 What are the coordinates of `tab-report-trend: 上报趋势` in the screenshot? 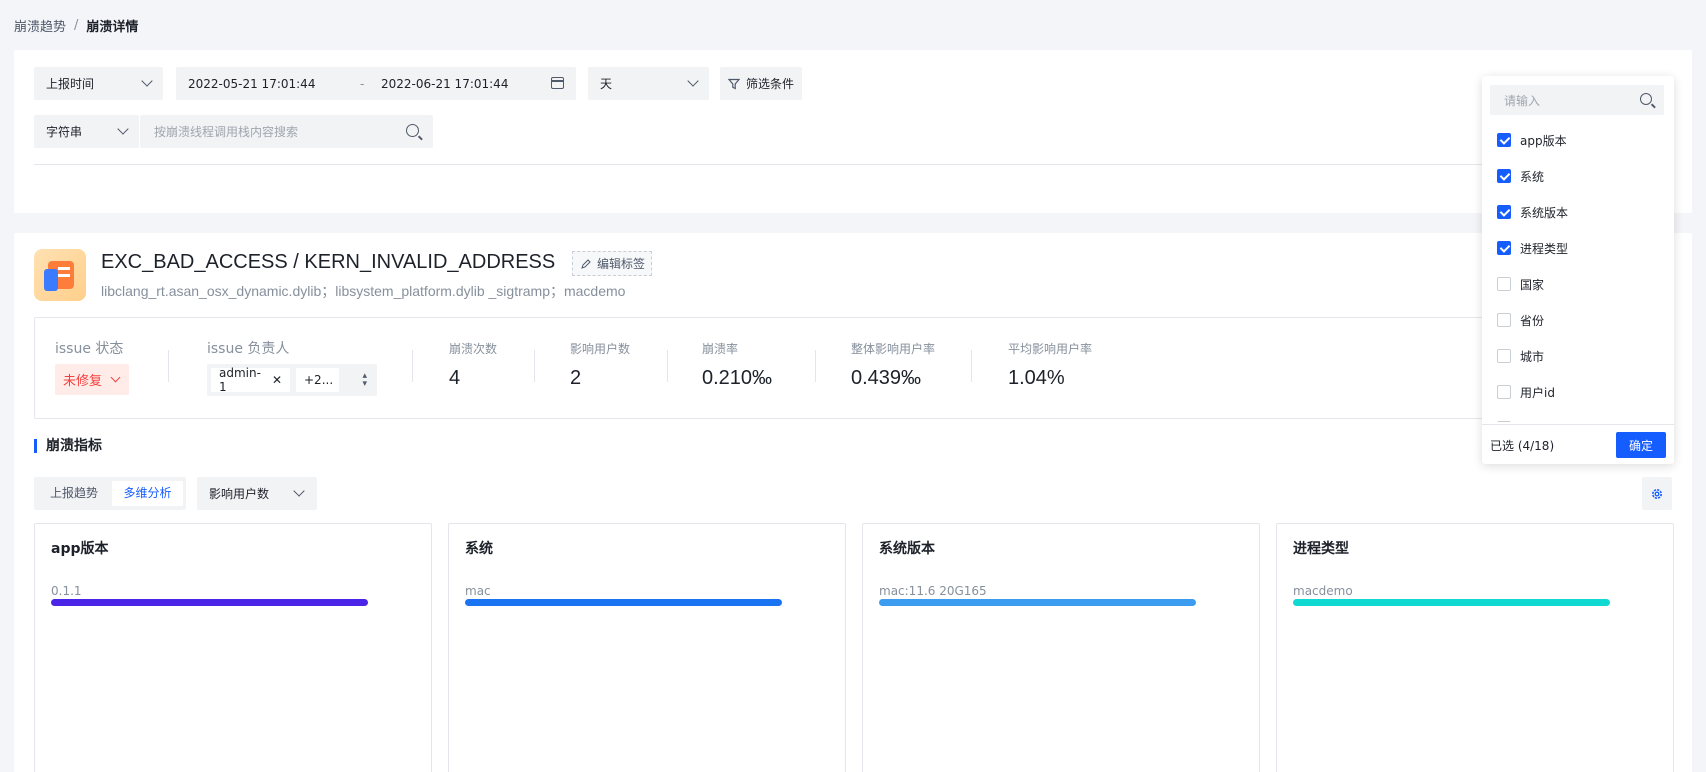 It's located at (74, 493).